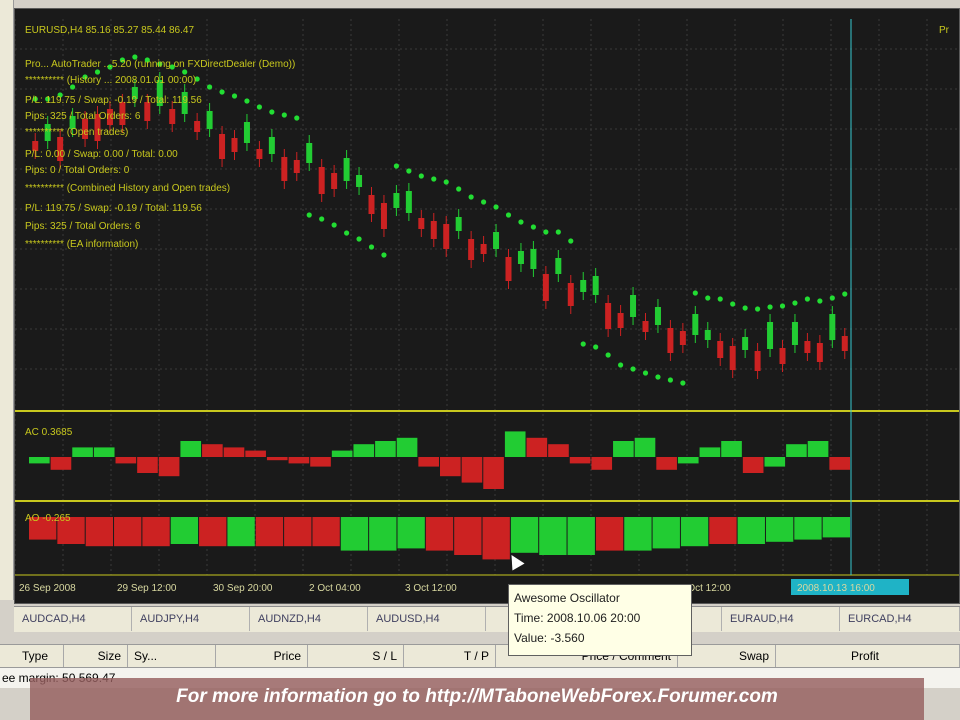 This screenshot has height=720, width=960. Describe the element at coordinates (47, 588) in the screenshot. I see `time-tick: 26 Sep 2008` at that location.